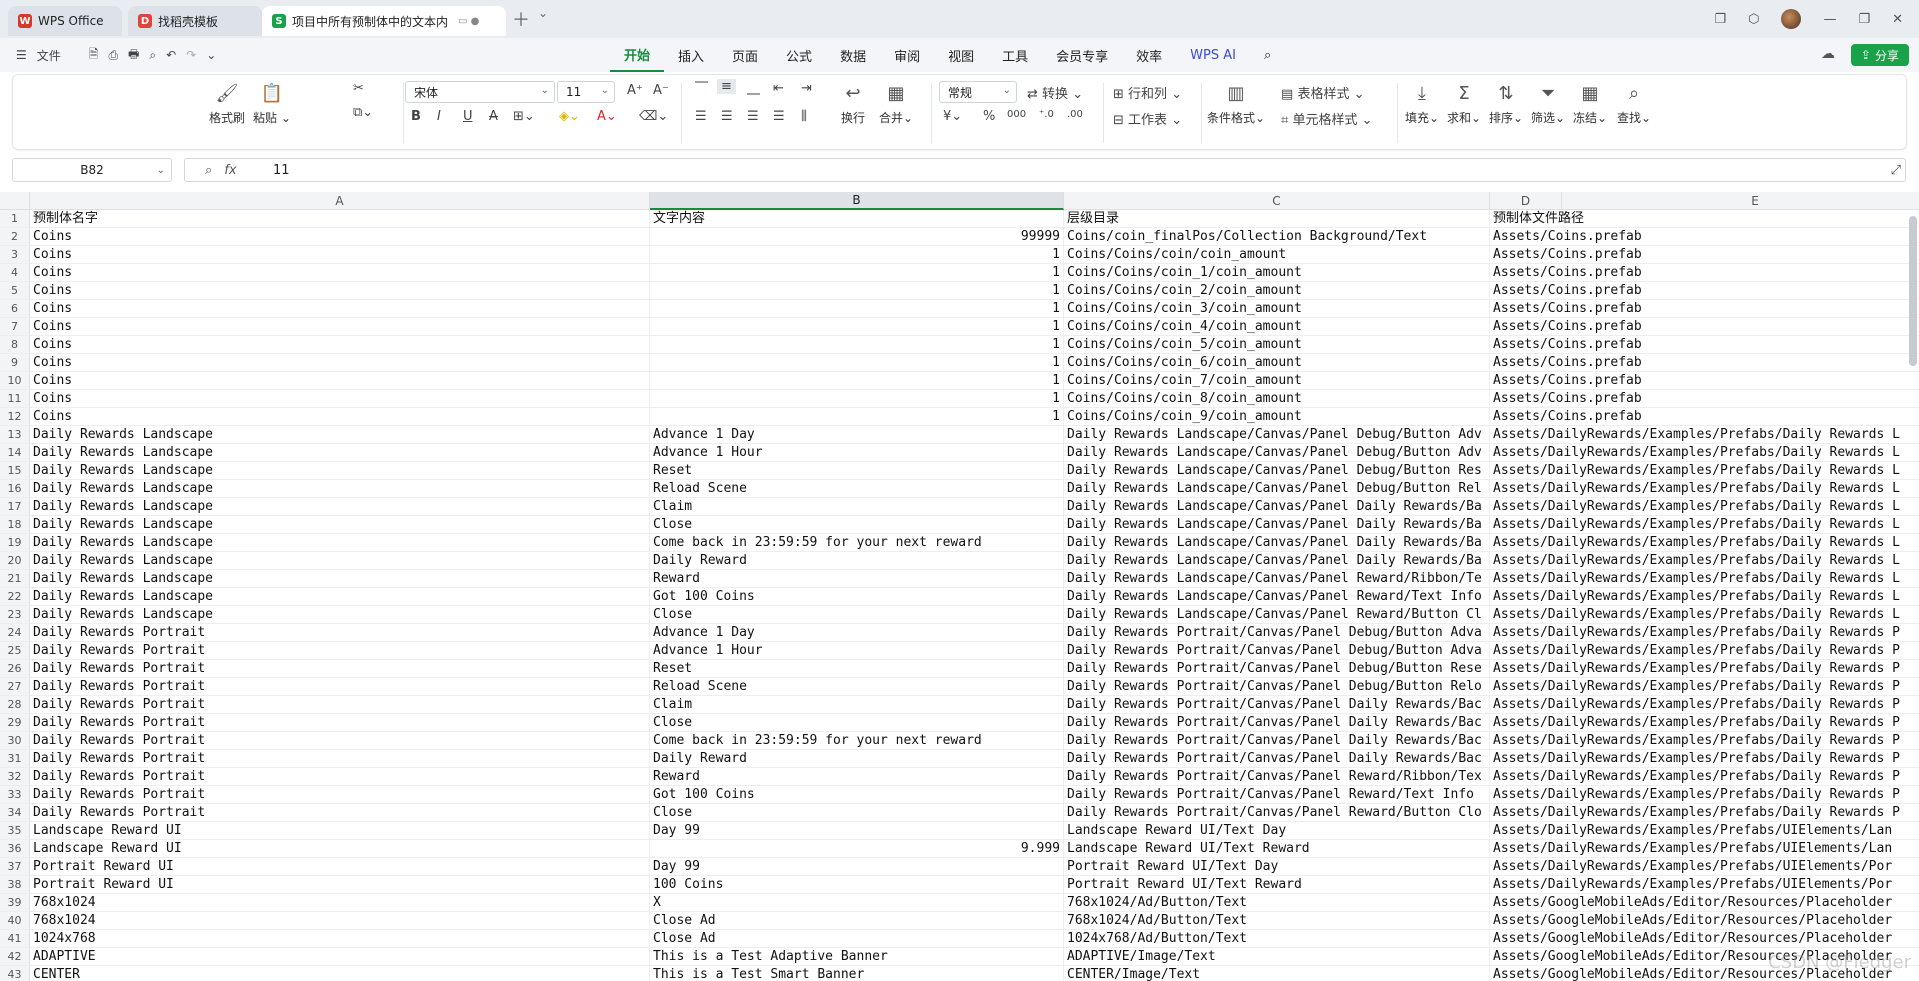  Describe the element at coordinates (1277, 885) in the screenshot. I see `cell-c: Portrait Reward UI/Text Reward` at that location.